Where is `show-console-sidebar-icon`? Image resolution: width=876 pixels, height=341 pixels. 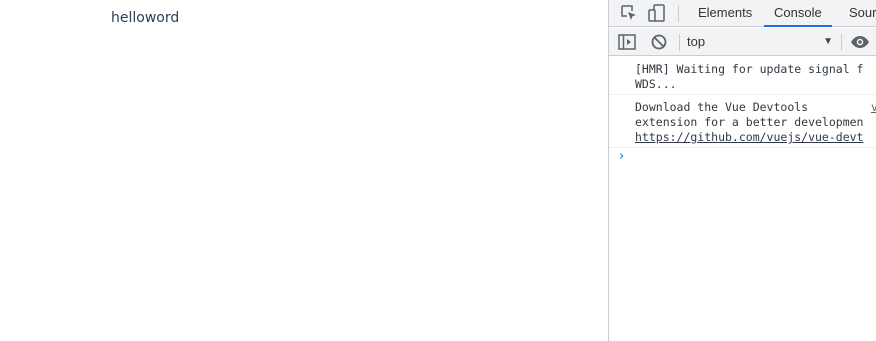
show-console-sidebar-icon is located at coordinates (627, 42).